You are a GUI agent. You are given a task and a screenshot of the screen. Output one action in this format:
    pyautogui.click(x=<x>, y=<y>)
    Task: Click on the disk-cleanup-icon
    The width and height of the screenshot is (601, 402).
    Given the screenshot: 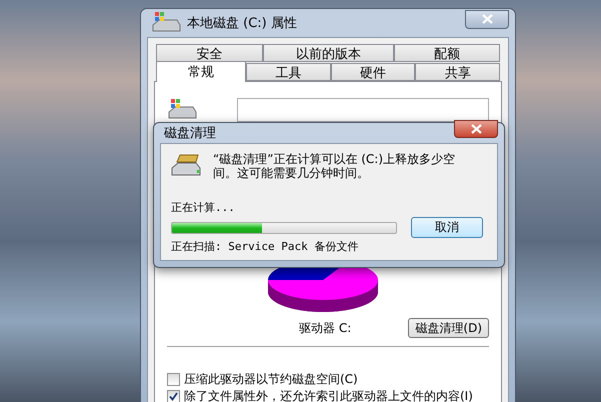 What is the action you would take?
    pyautogui.click(x=186, y=165)
    